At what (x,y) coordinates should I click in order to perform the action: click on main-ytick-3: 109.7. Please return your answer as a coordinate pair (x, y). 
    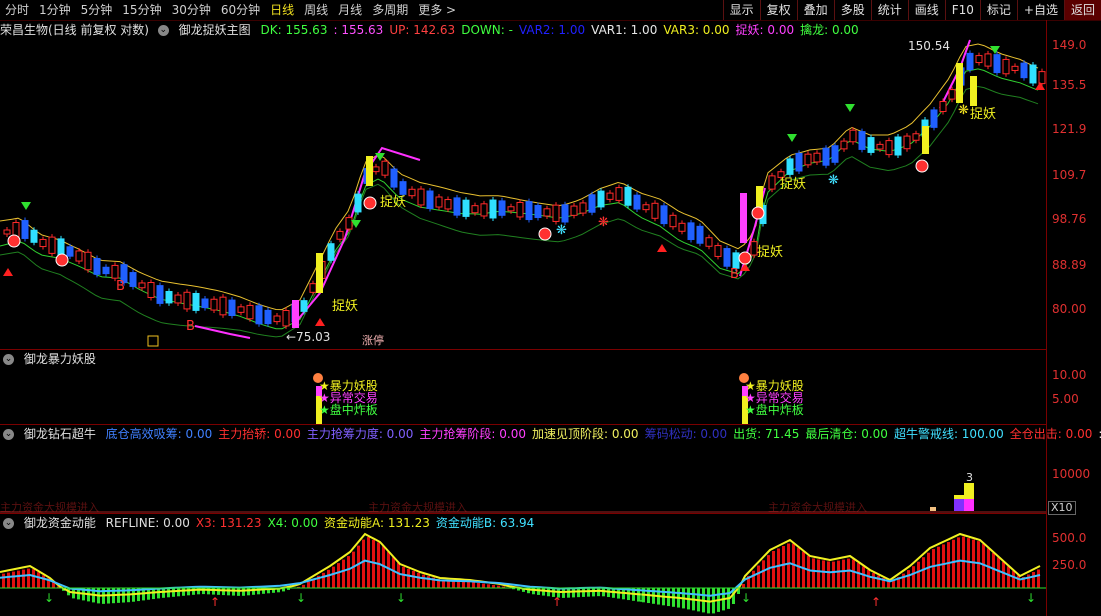
    Looking at the image, I should click on (1069, 175).